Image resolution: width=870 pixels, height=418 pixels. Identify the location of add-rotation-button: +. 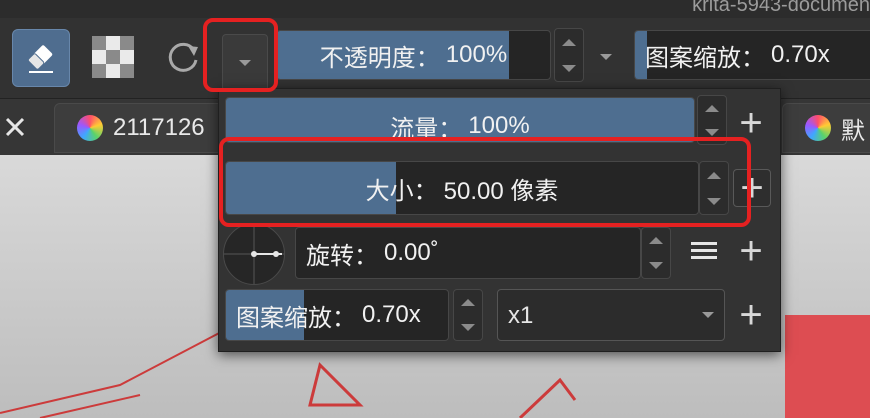
(751, 251).